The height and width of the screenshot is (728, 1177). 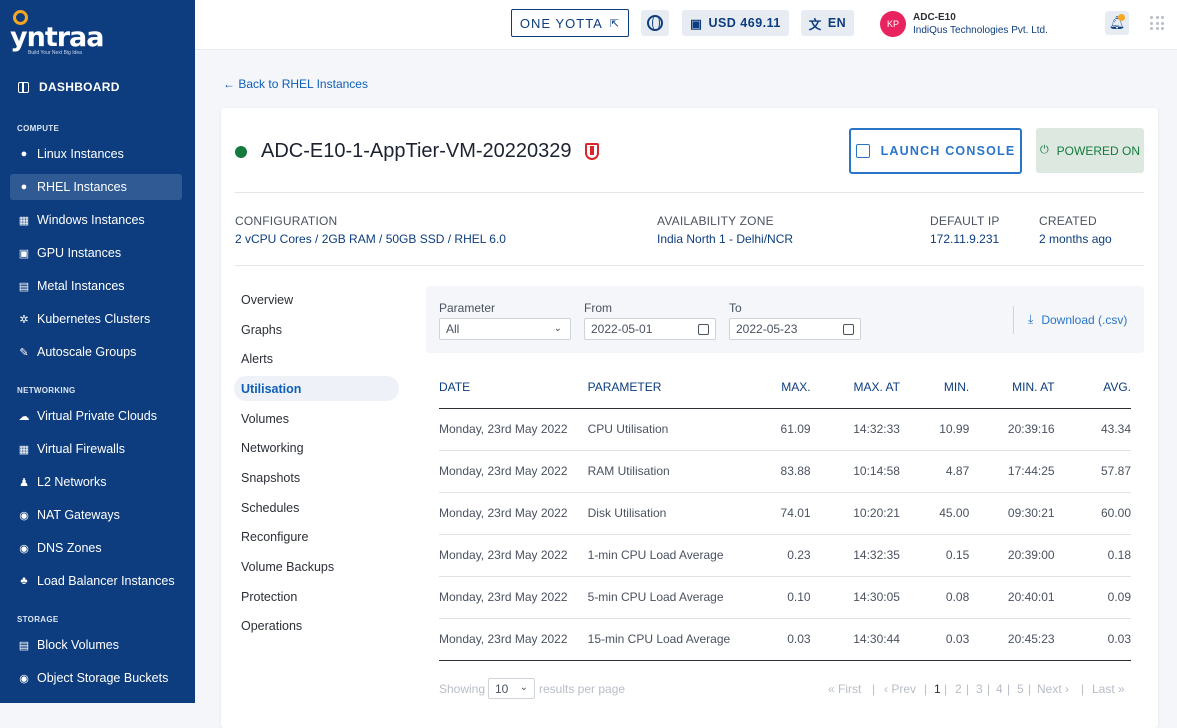 What do you see at coordinates (934, 17) in the screenshot?
I see `user-name: ADC-E10` at bounding box center [934, 17].